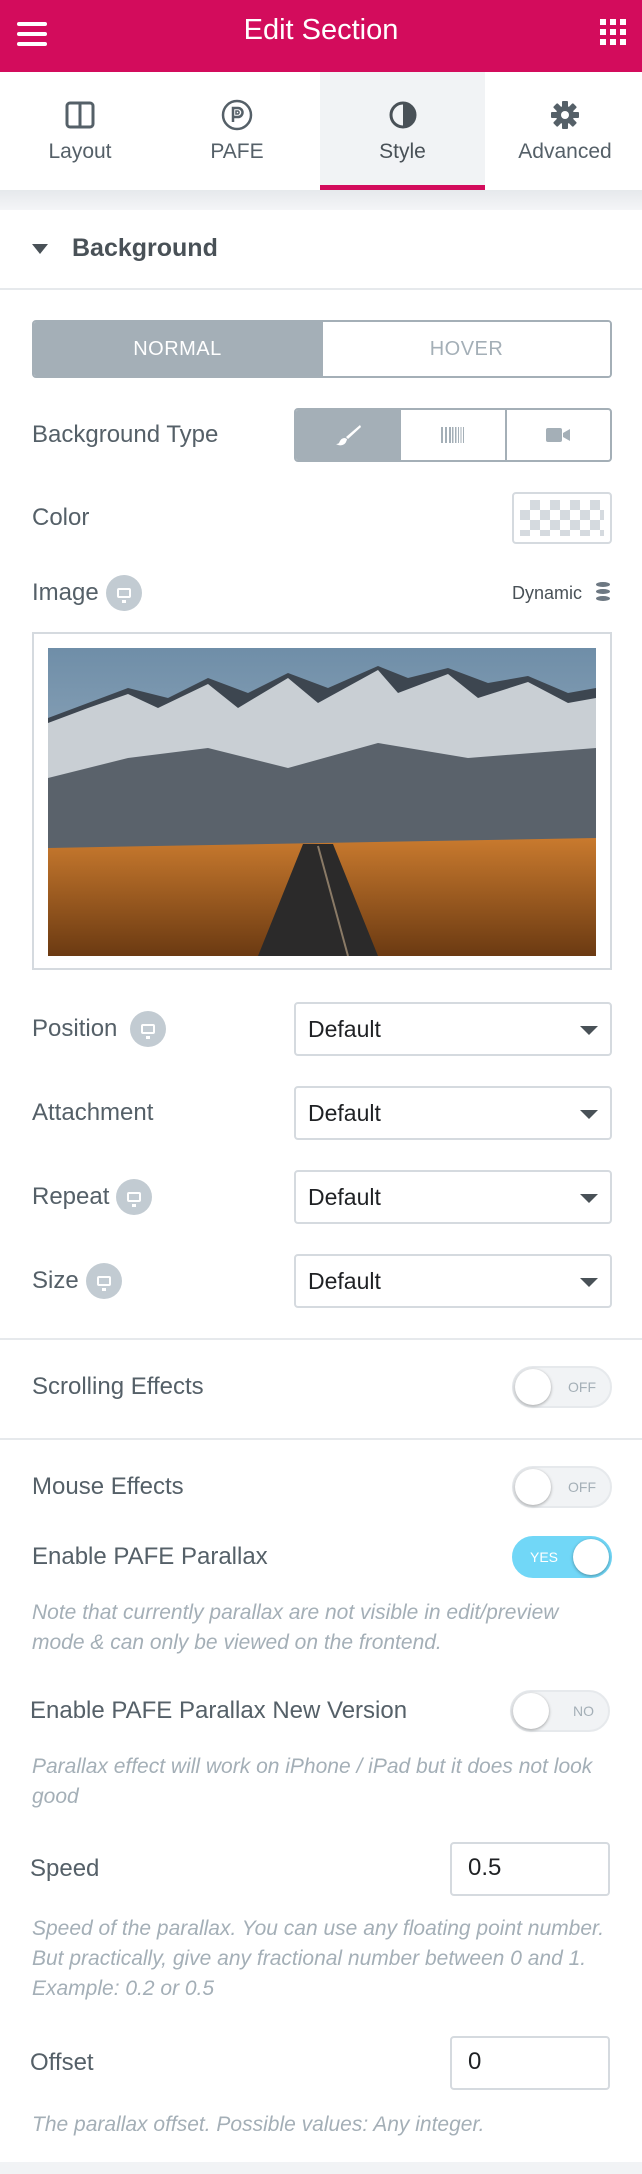 The height and width of the screenshot is (2174, 642). What do you see at coordinates (237, 115) in the screenshot?
I see `pafe-icon` at bounding box center [237, 115].